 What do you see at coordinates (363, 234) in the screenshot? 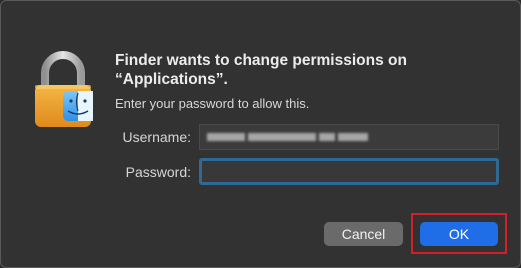
I see `cancel-button: Cancel` at bounding box center [363, 234].